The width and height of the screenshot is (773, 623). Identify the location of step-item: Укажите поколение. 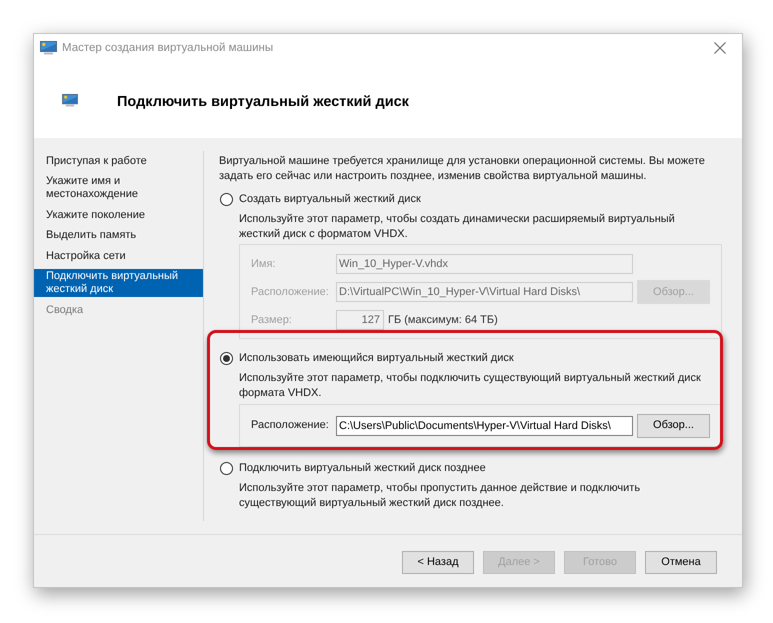
(118, 215).